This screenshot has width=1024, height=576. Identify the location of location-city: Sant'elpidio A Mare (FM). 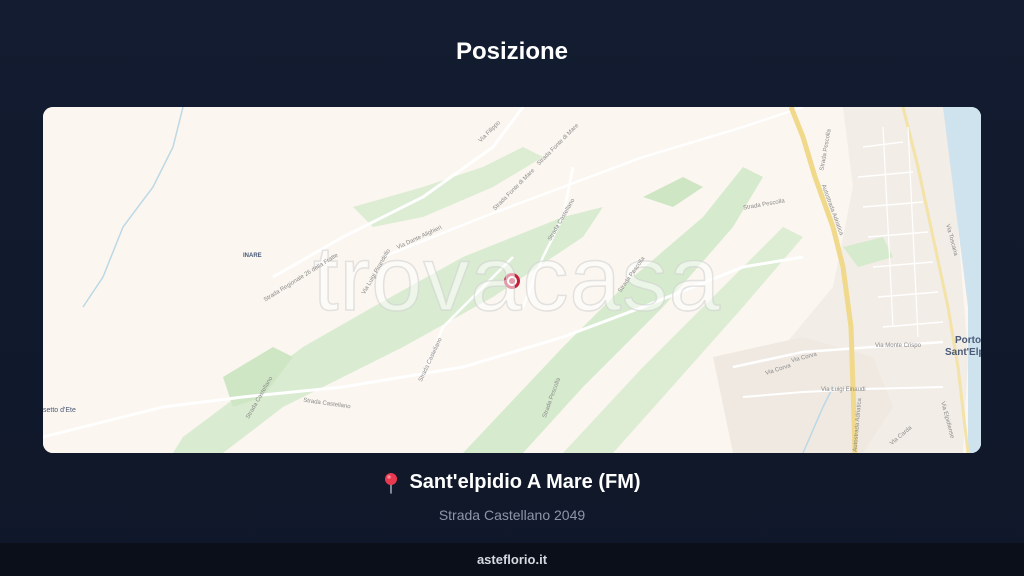
(525, 482).